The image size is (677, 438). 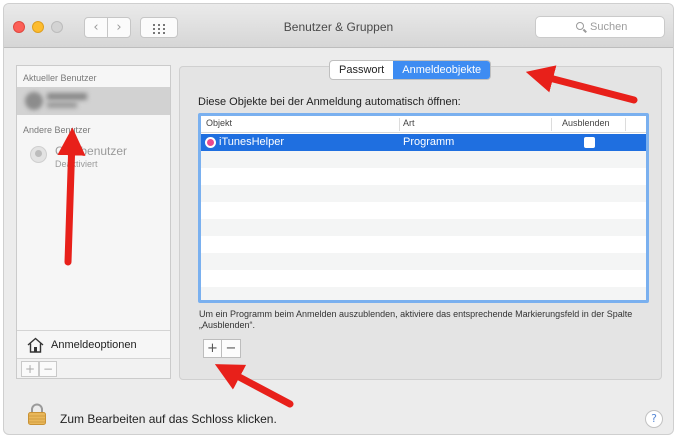 I want to click on lock-instruction-text: Zum Bearbeiten auf das Schloss klicken., so click(x=168, y=419).